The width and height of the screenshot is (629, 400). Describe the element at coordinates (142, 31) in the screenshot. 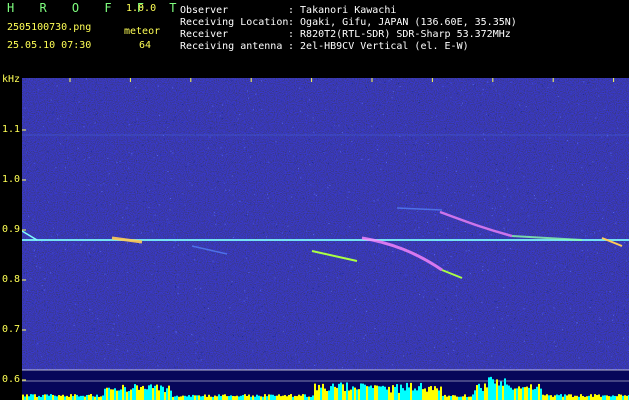

I see `meteor-label: meteor` at that location.